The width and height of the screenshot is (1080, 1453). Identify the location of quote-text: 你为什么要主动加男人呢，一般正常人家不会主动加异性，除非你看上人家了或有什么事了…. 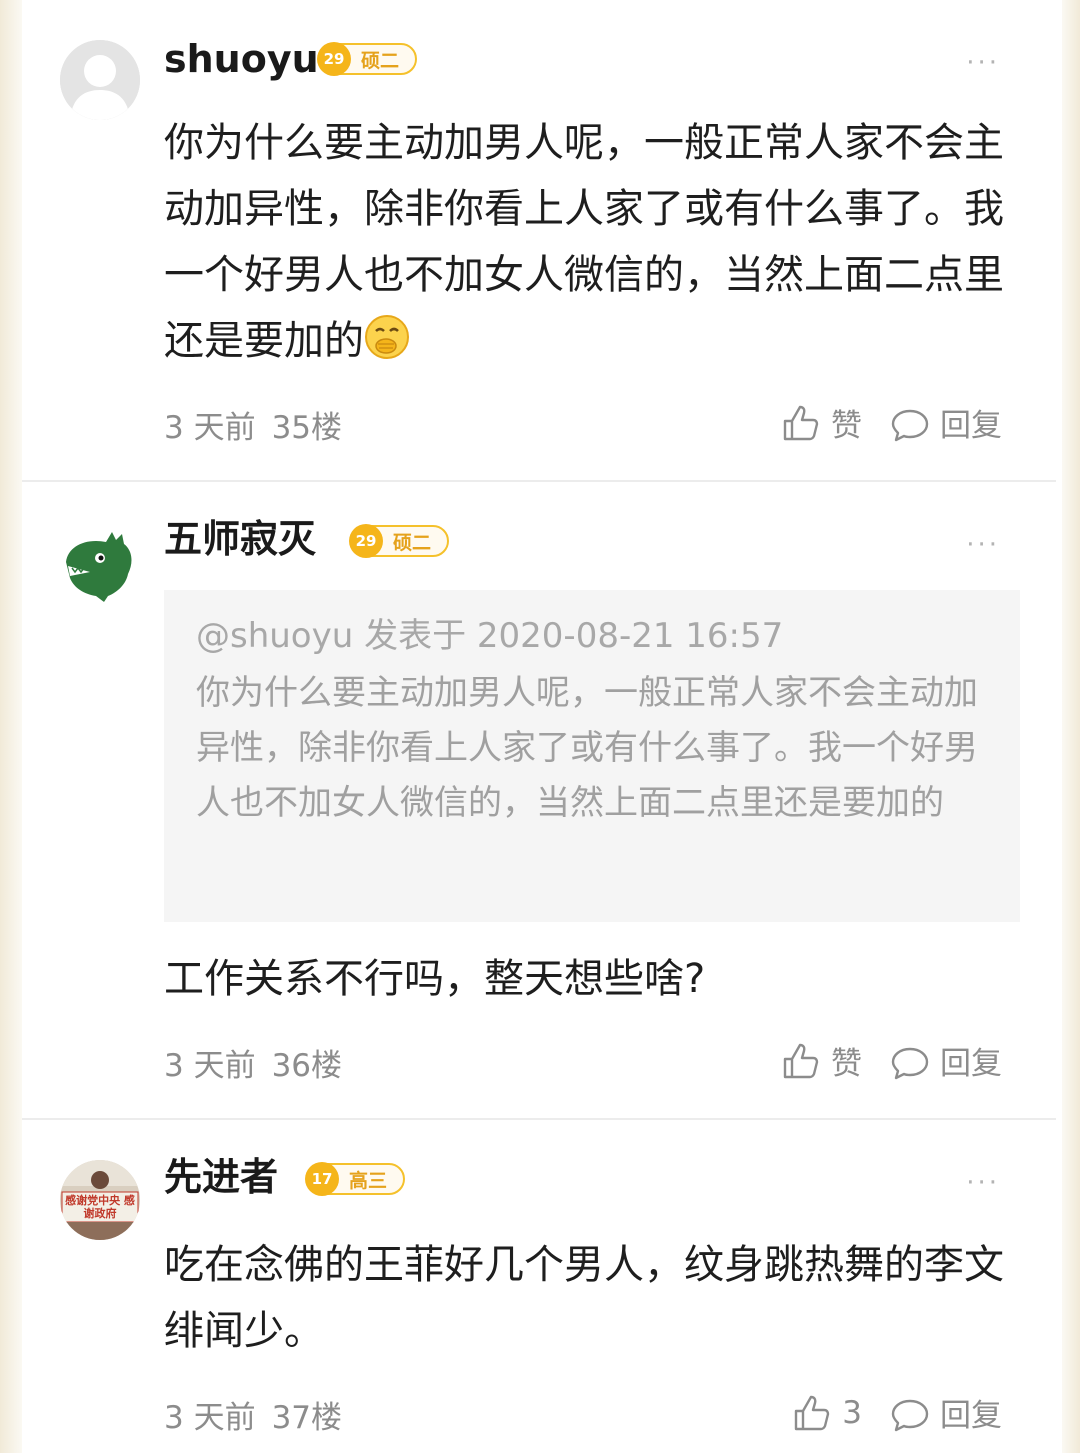
(587, 748).